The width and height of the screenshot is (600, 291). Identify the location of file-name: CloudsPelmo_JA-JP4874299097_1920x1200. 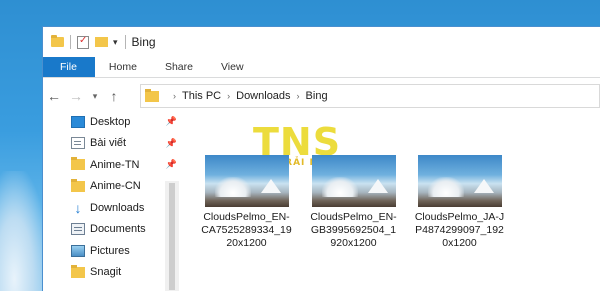
(459, 230).